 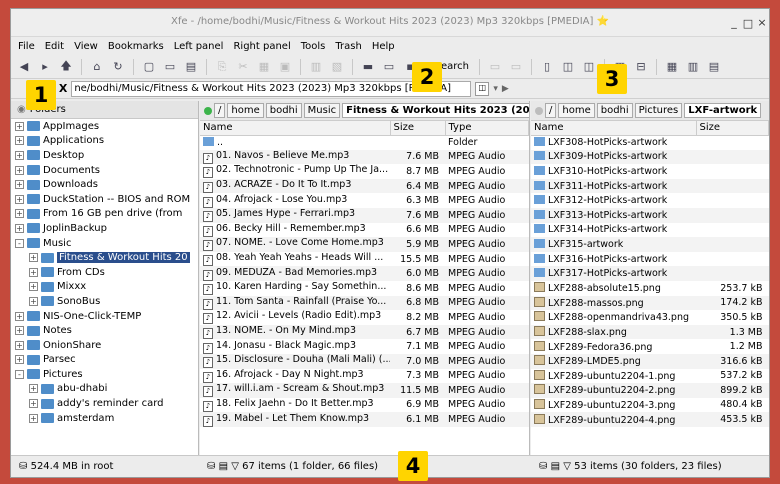 I want to click on tree-item: + Notes, so click(x=104, y=330).